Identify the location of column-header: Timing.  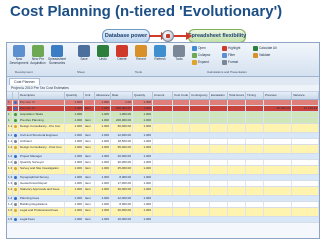
(255, 95).